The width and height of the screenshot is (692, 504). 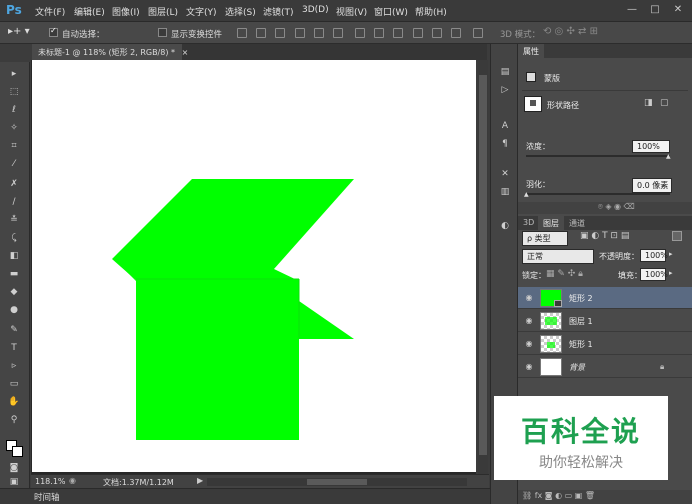 I want to click on opacity-input: 100%, so click(x=654, y=255).